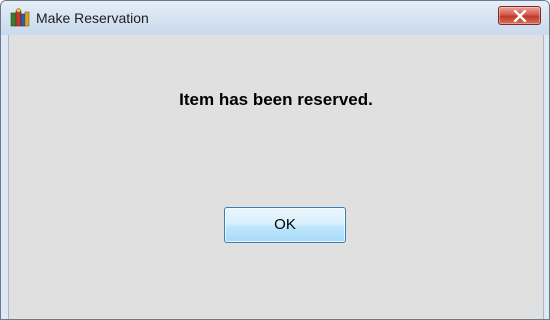 This screenshot has width=550, height=320. Describe the element at coordinates (285, 225) in the screenshot. I see `ok-button: OK` at that location.